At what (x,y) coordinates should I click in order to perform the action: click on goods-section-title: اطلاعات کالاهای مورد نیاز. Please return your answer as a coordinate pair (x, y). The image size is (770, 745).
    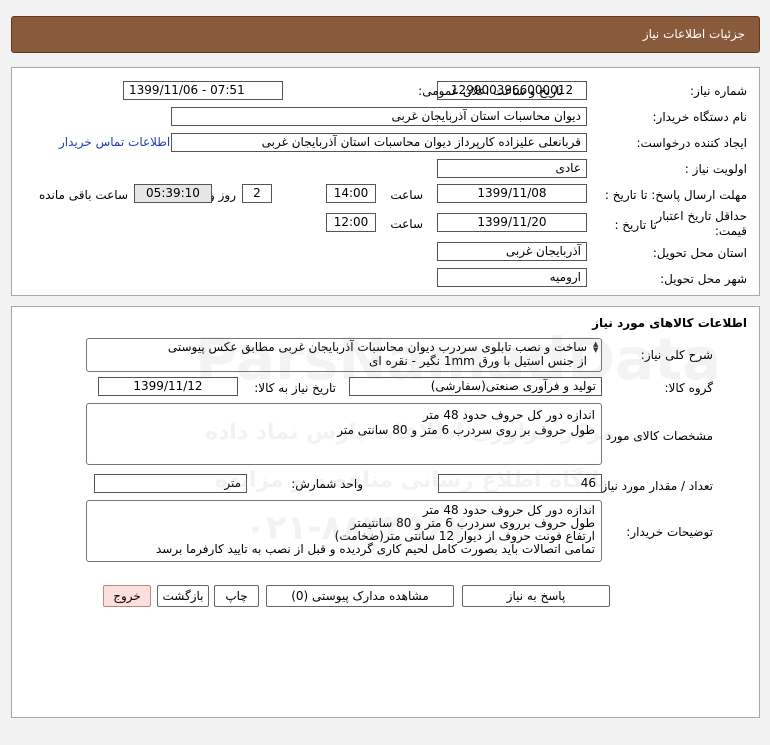
    Looking at the image, I should click on (669, 323).